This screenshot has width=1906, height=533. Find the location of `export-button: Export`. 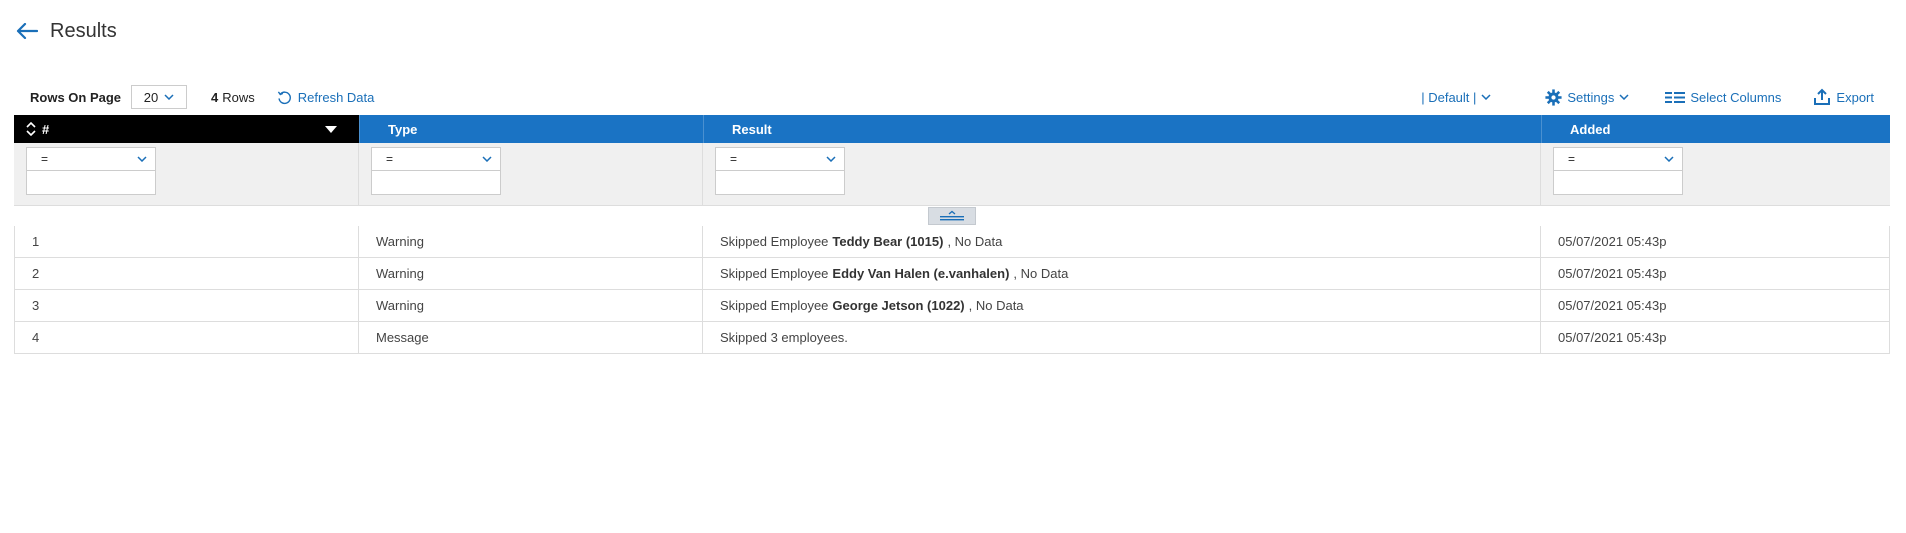

export-button: Export is located at coordinates (1843, 97).